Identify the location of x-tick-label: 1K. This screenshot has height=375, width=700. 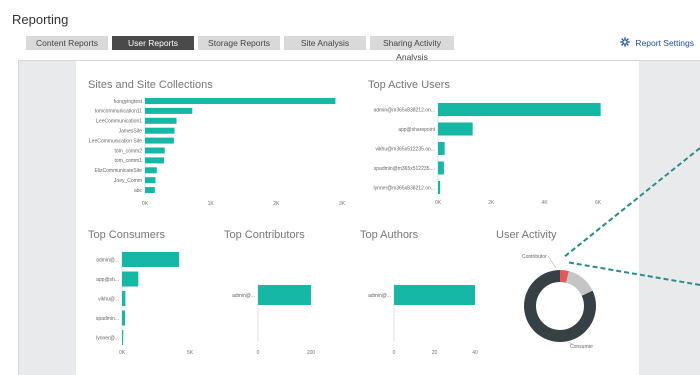
(211, 204).